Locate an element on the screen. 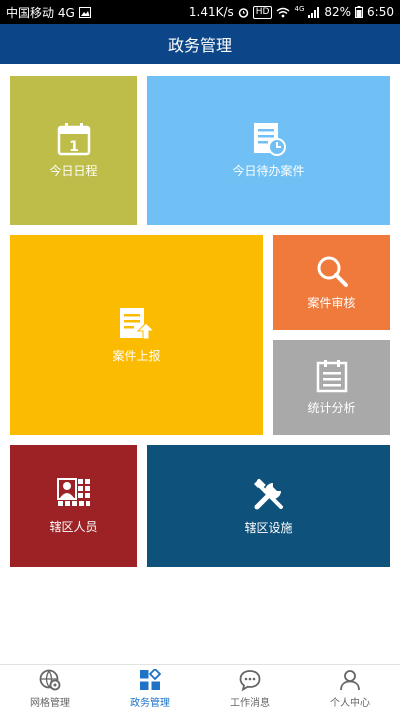 Image resolution: width=400 pixels, height=712 pixels. tile-label: 今日待办案件 is located at coordinates (268, 171).